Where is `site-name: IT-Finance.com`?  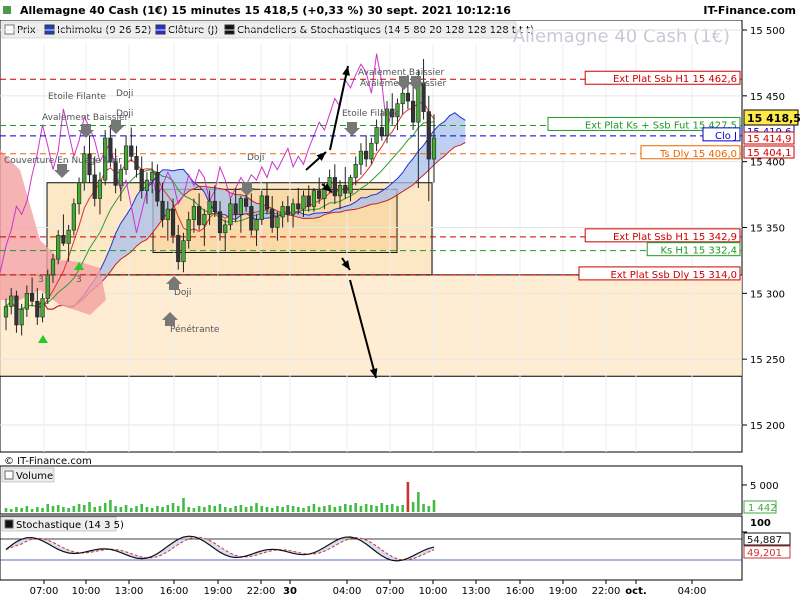
site-name: IT-Finance.com is located at coordinates (749, 10).